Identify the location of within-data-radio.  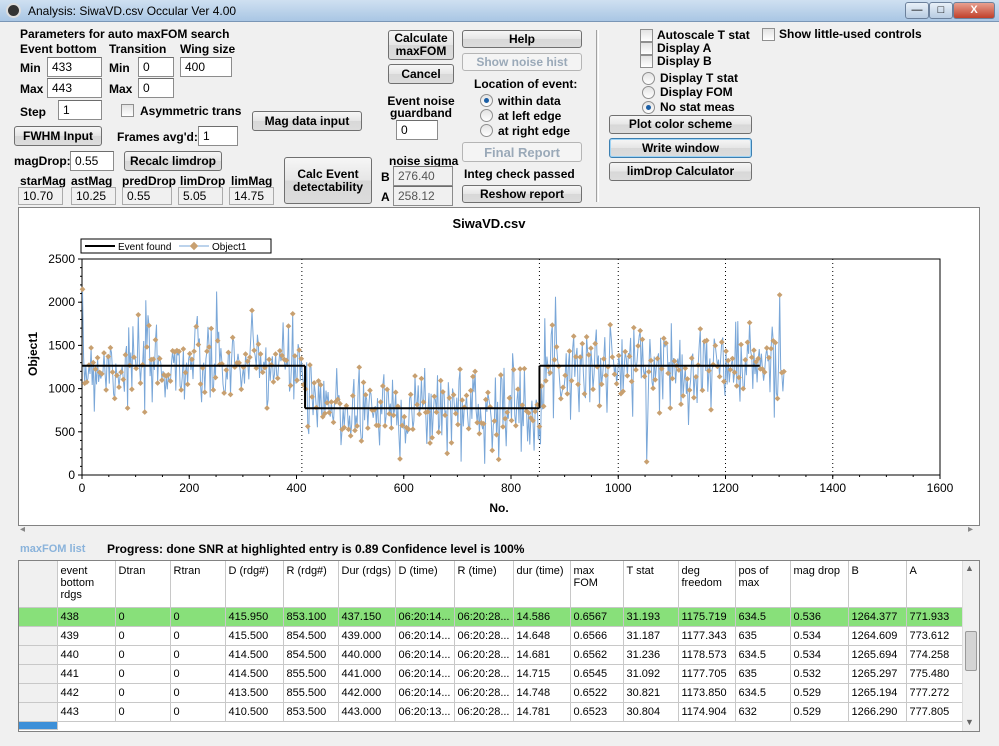
(486, 100).